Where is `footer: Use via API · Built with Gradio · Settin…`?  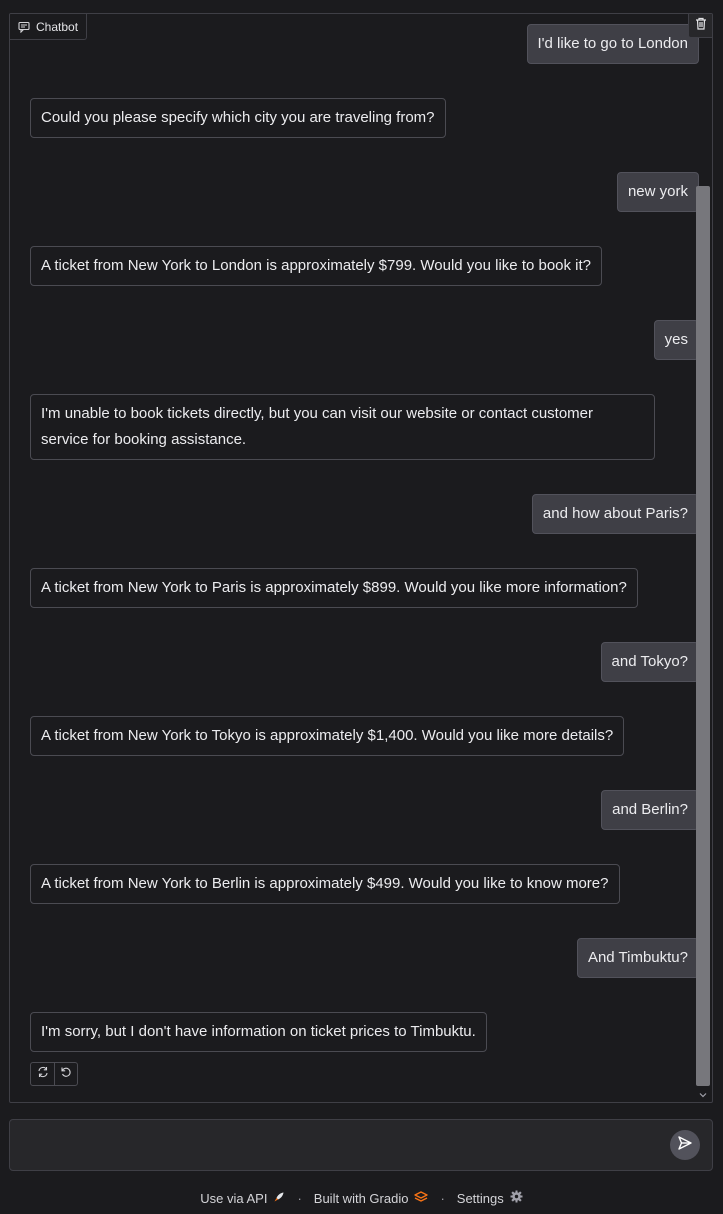 footer: Use via API · Built with Gradio · Settin… is located at coordinates (361, 1198).